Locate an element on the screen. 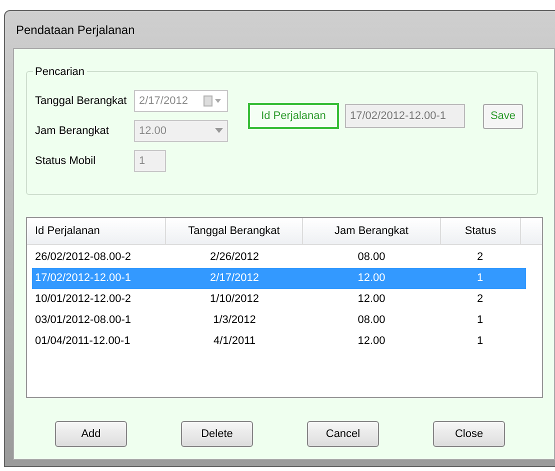  table-cell-text: 10/01/2012-12.00-2 is located at coordinates (83, 300).